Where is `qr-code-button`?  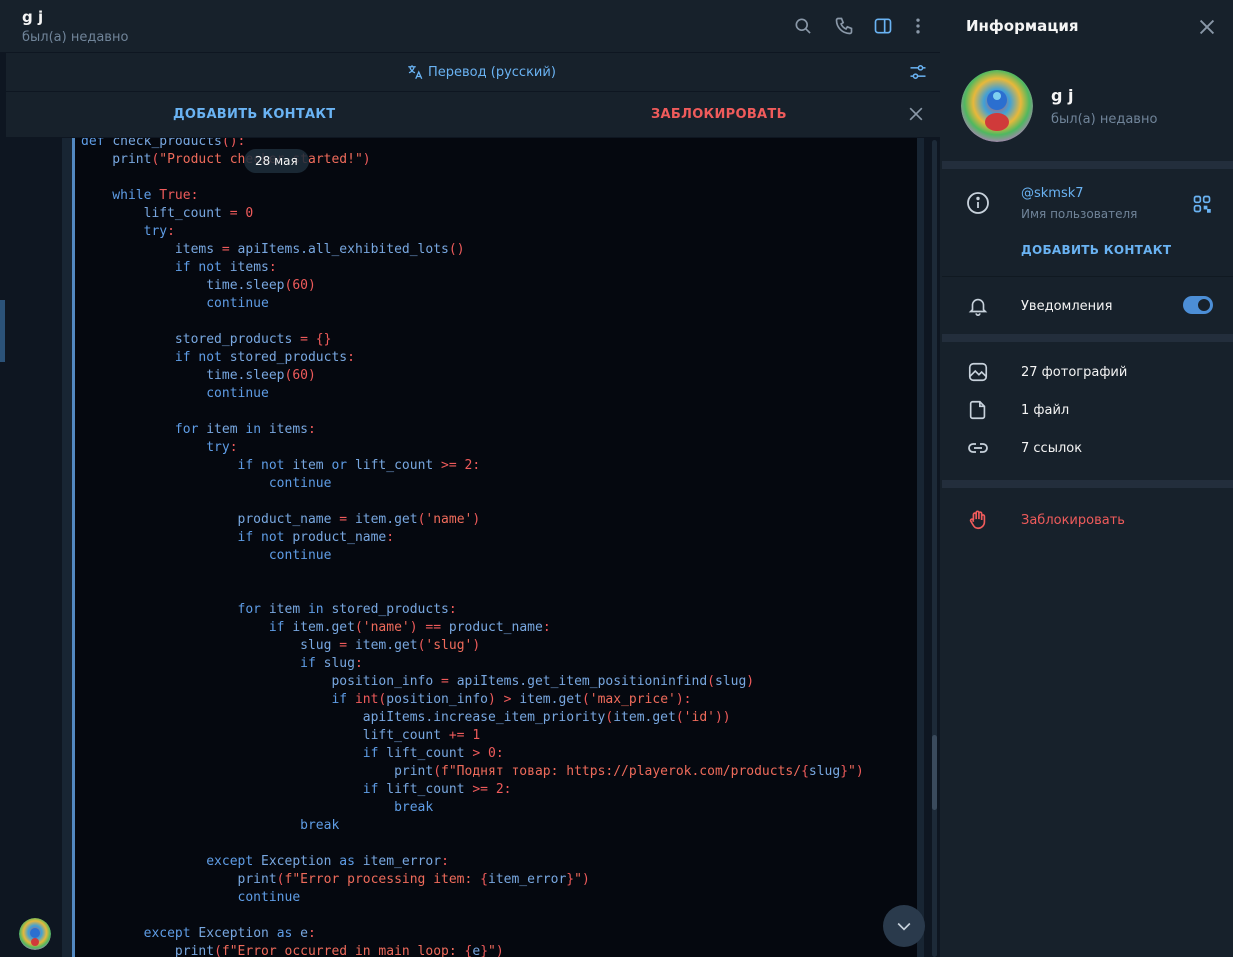
qr-code-button is located at coordinates (1202, 204).